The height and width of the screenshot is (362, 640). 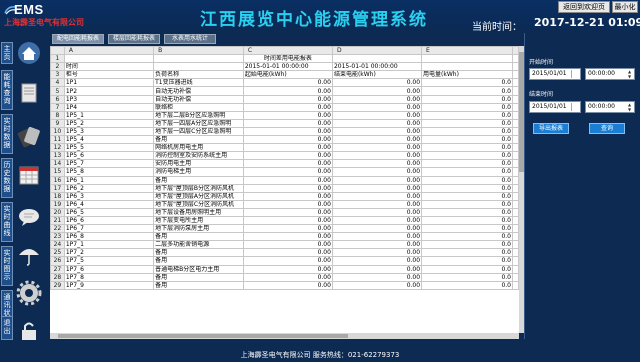 What do you see at coordinates (190, 39) in the screenshot?
I see `tab-water-stats: 水表用水统计` at bounding box center [190, 39].